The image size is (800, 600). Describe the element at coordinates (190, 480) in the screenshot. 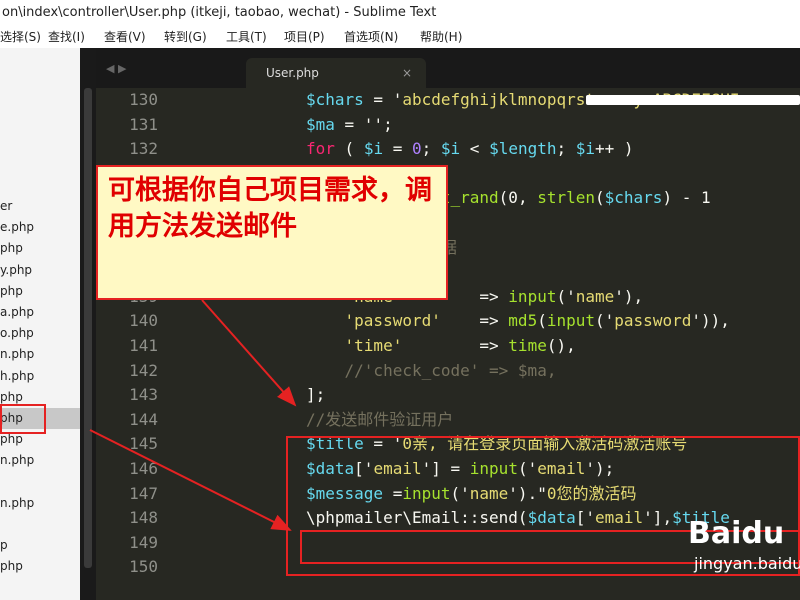

I see `arrow-to-send-line` at that location.